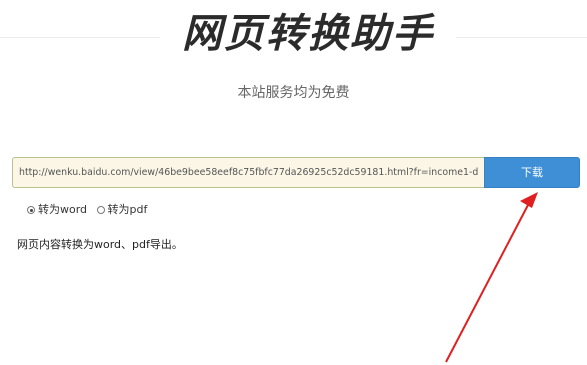 The width and height of the screenshot is (587, 365). What do you see at coordinates (248, 172) in the screenshot?
I see `url-input` at bounding box center [248, 172].